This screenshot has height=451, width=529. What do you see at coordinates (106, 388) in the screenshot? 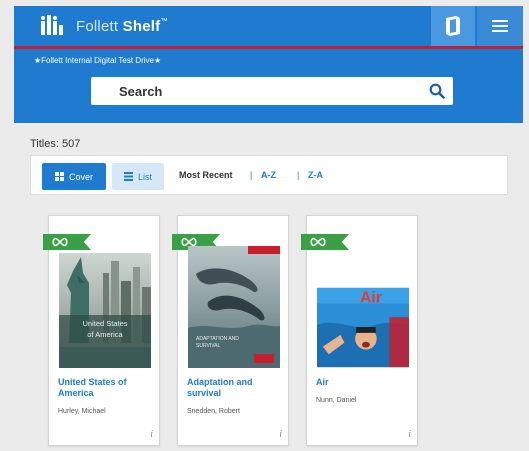
I see `book-title: United States of America` at bounding box center [106, 388].